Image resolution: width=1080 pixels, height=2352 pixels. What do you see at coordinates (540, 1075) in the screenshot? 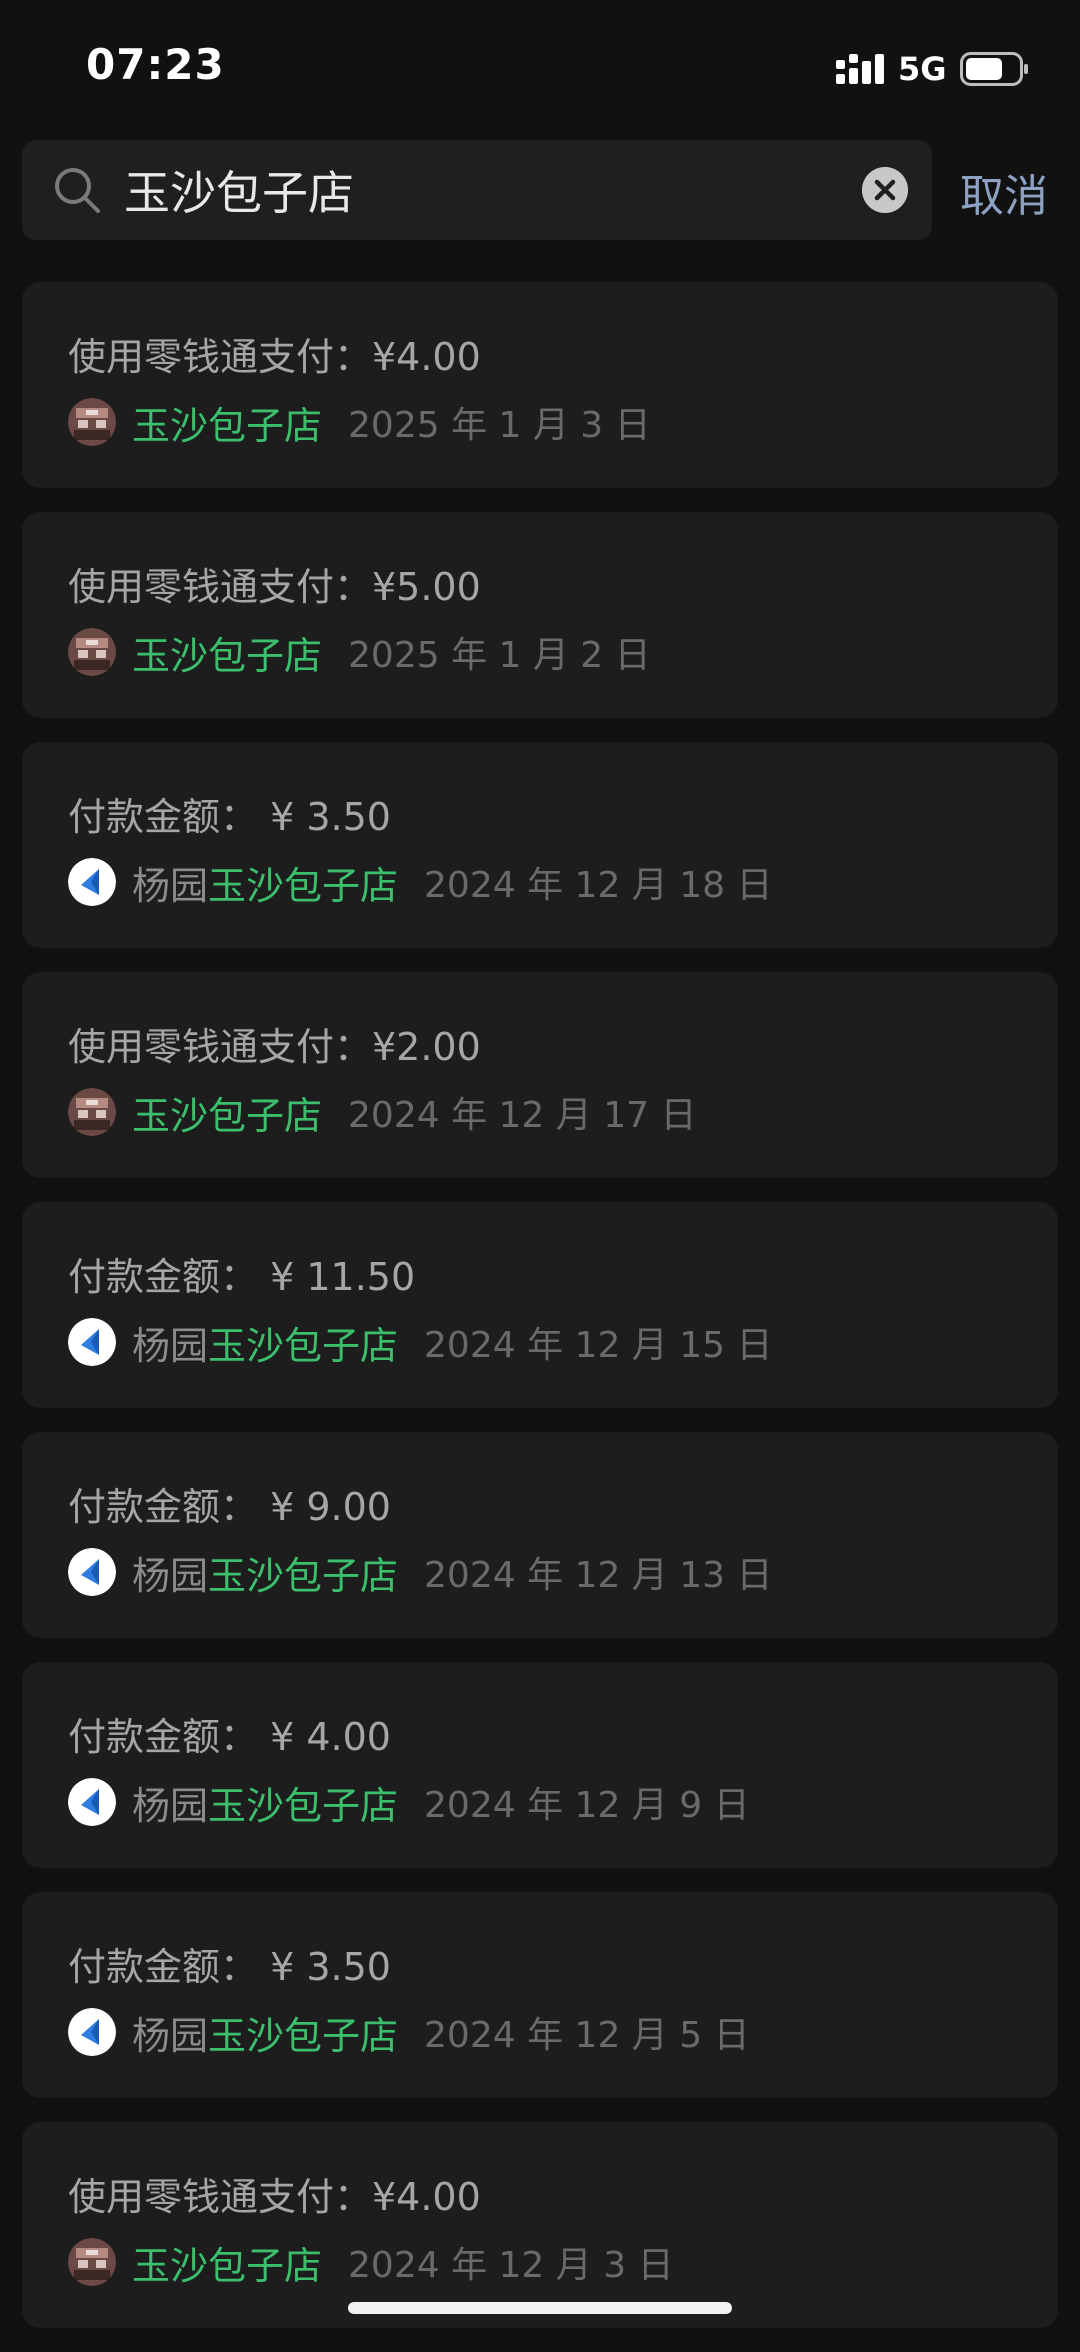
I see `transaction-record: 使用零钱通支付：¥2.00 玉沙包子店 2024 年 12 月 17 日` at bounding box center [540, 1075].